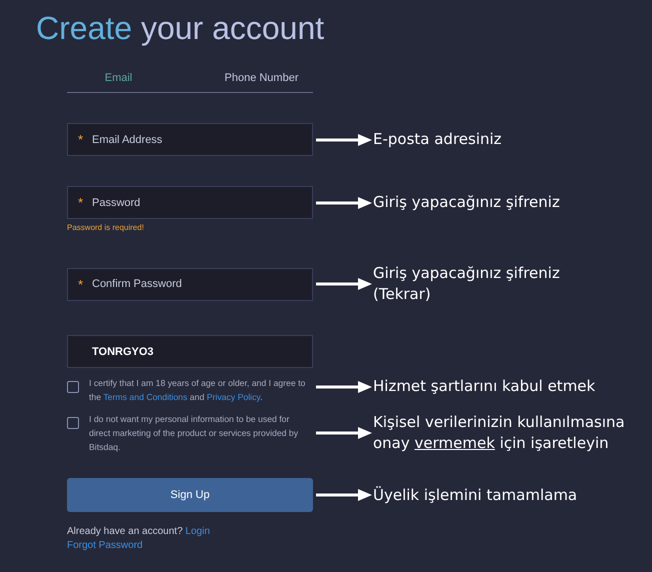 This screenshot has height=572, width=652. I want to click on forgot-password-link: Forgot Password, so click(105, 545).